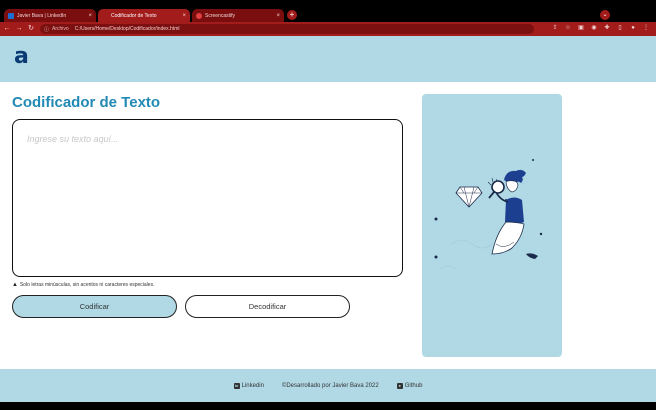 Image resolution: width=656 pixels, height=410 pixels. I want to click on diamond-icon, so click(469, 197).